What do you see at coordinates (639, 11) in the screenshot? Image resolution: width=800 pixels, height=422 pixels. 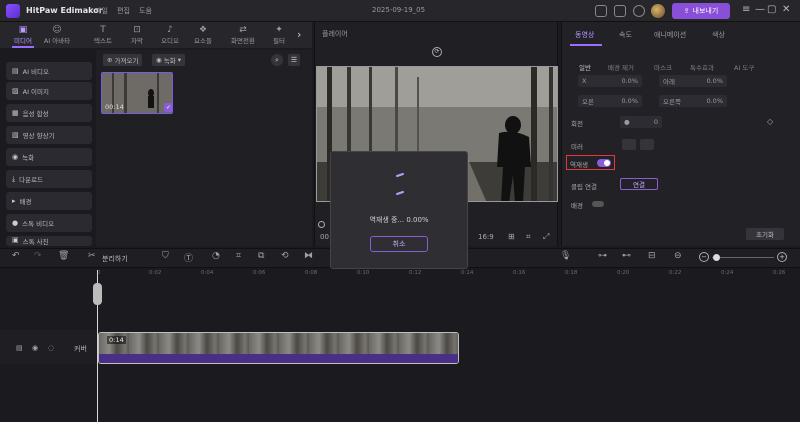 I see `download-progress-icon` at bounding box center [639, 11].